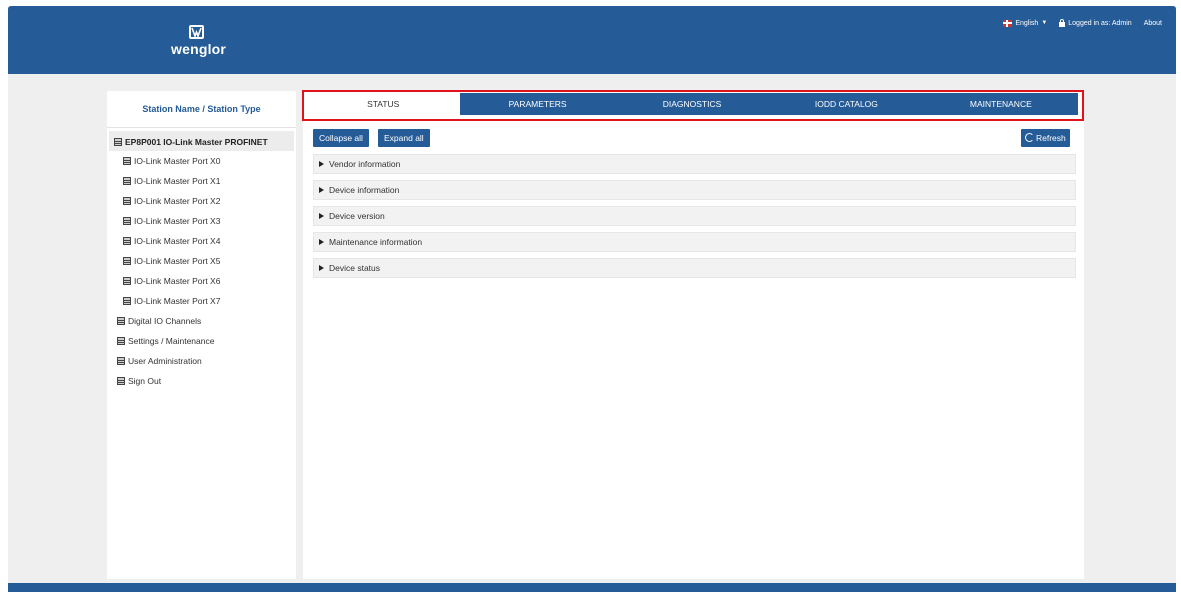 The image size is (1181, 592). I want to click on tree-item-label: IO-Link Master Port X7, so click(177, 301).